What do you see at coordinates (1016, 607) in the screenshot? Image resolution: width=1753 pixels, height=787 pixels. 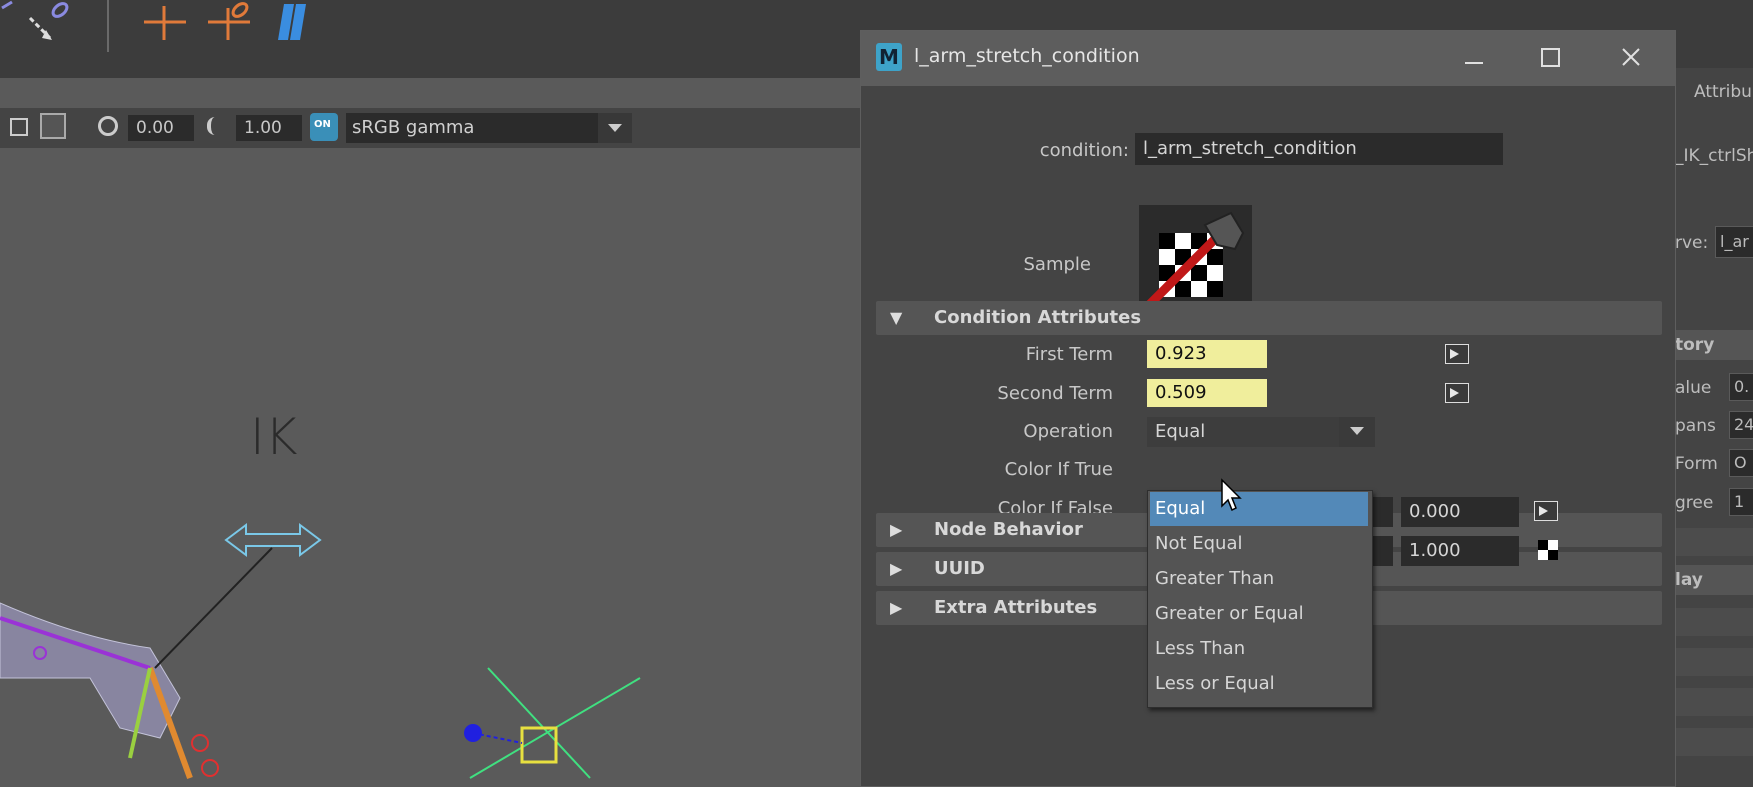 I see `section-title: Extra Attributes` at bounding box center [1016, 607].